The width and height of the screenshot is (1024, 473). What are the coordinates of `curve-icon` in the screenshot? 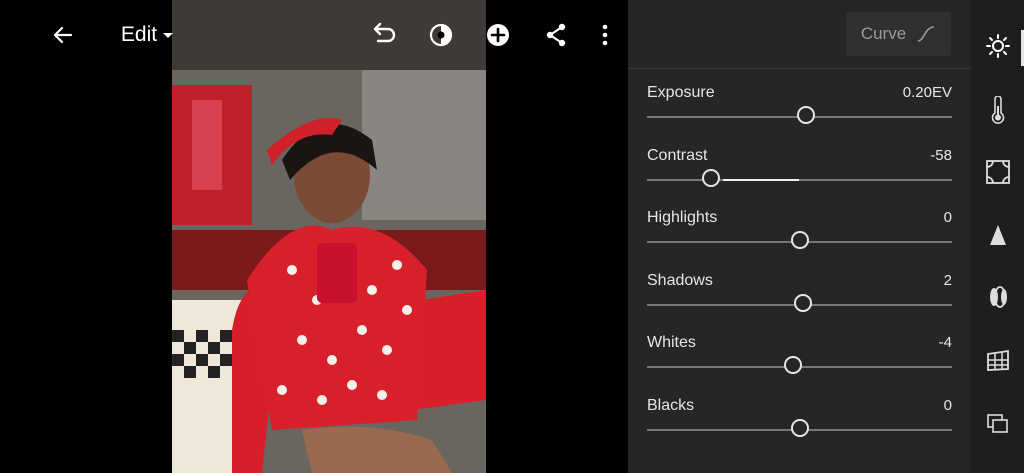 It's located at (926, 34).